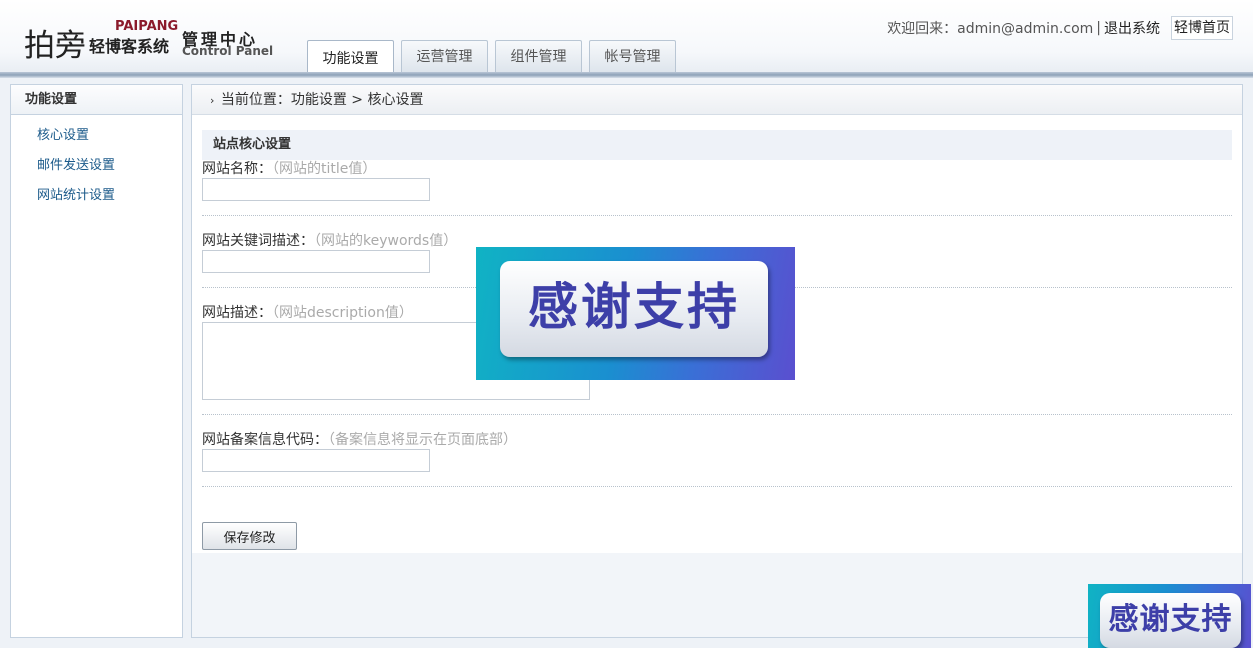 This screenshot has height=648, width=1253. What do you see at coordinates (626, 75) in the screenshot?
I see `header-divider` at bounding box center [626, 75].